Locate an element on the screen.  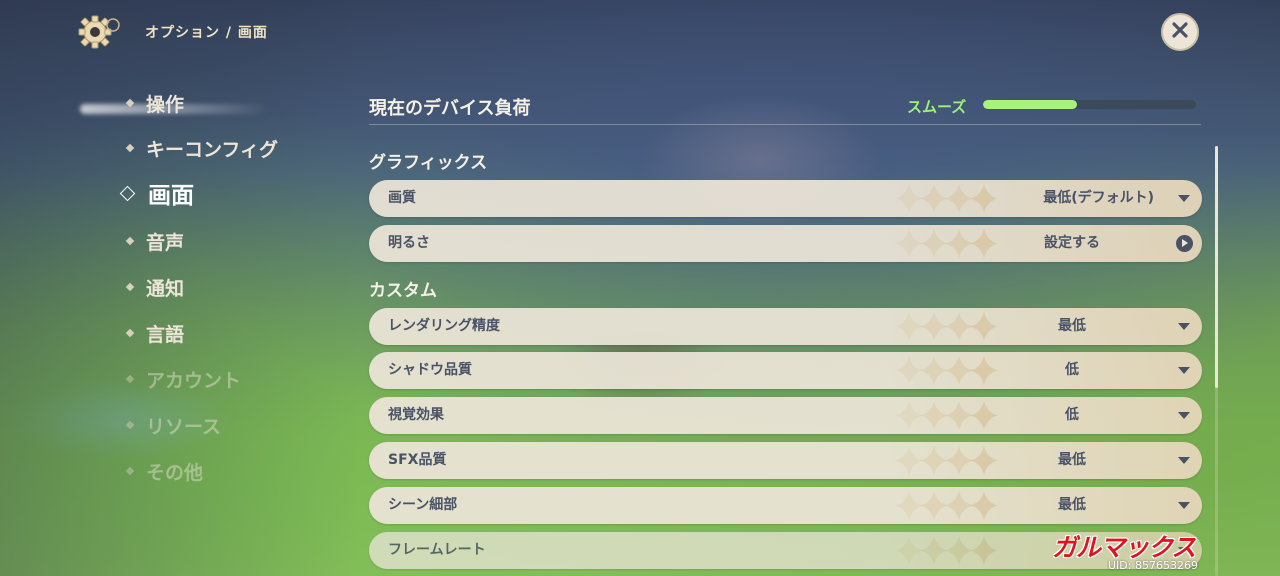
nav-item-controls: 操作 is located at coordinates (154, 103).